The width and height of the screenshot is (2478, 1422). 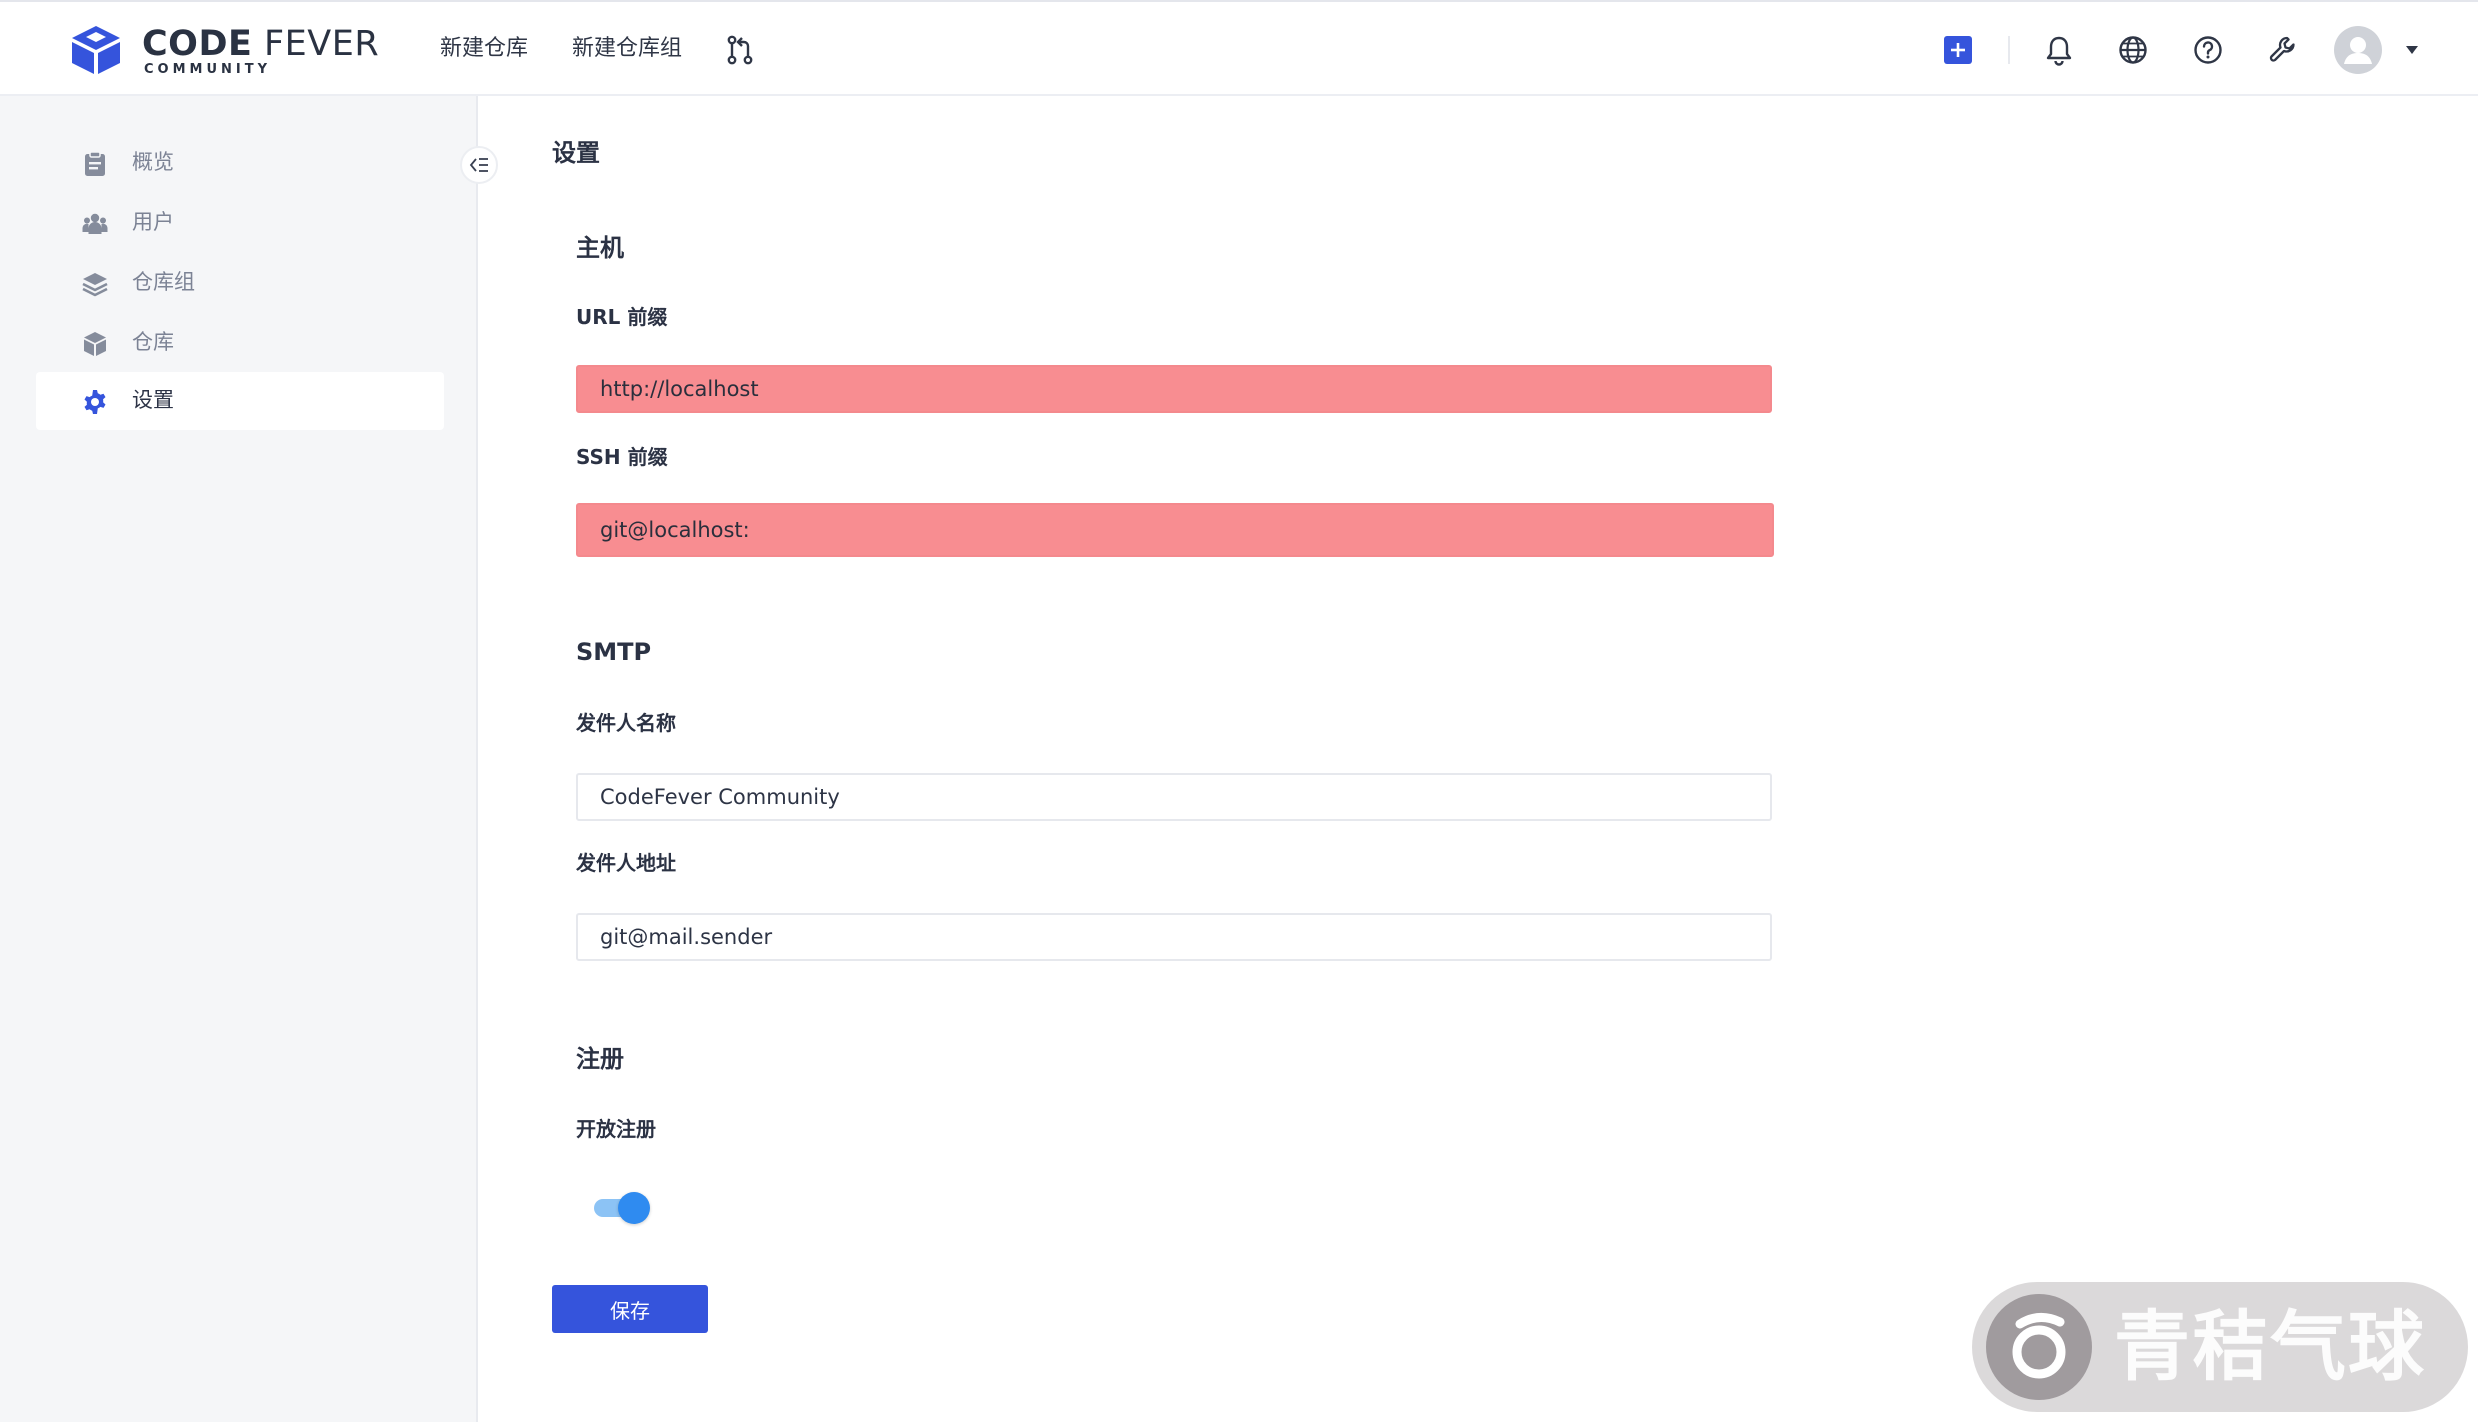 What do you see at coordinates (576, 153) in the screenshot?
I see `page-title: 设置` at bounding box center [576, 153].